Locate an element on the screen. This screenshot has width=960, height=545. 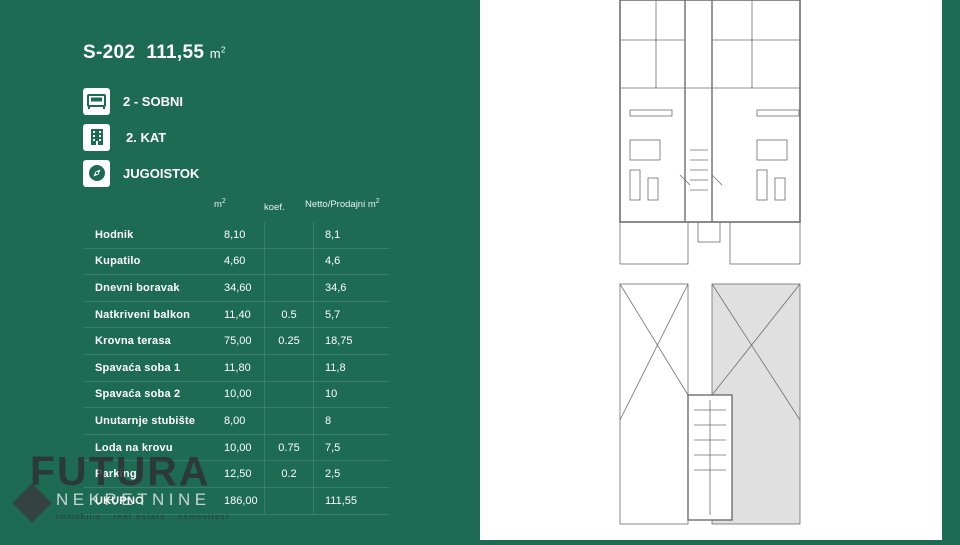
room-name: Spavaća soba 1 is located at coordinates (149, 368).